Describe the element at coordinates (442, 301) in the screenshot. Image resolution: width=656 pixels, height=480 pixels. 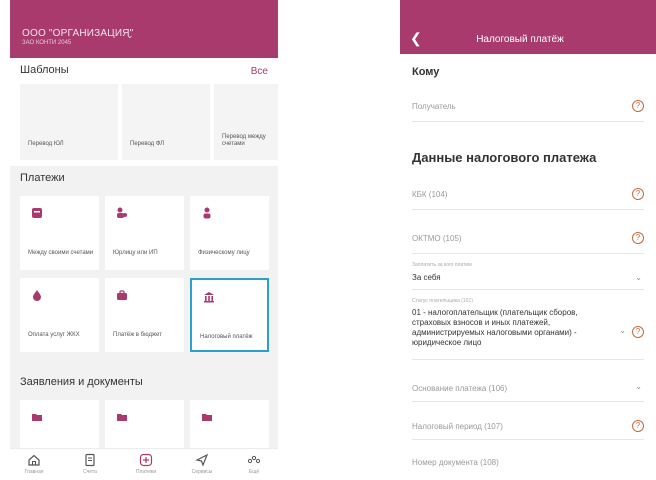
I see `payer-status-label: Статус плательщика (101)` at that location.